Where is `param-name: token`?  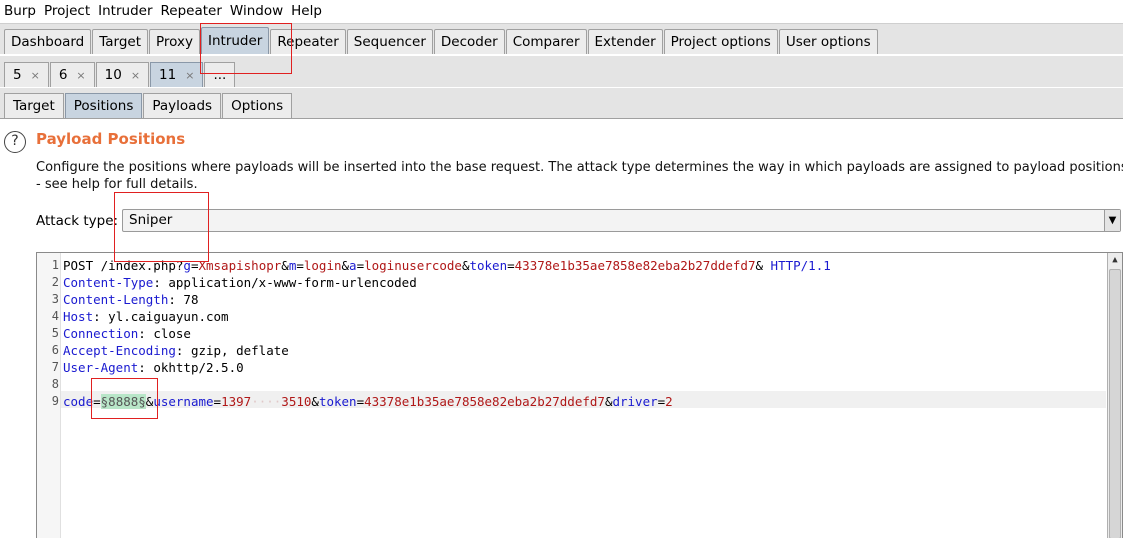 param-name: token is located at coordinates (488, 265).